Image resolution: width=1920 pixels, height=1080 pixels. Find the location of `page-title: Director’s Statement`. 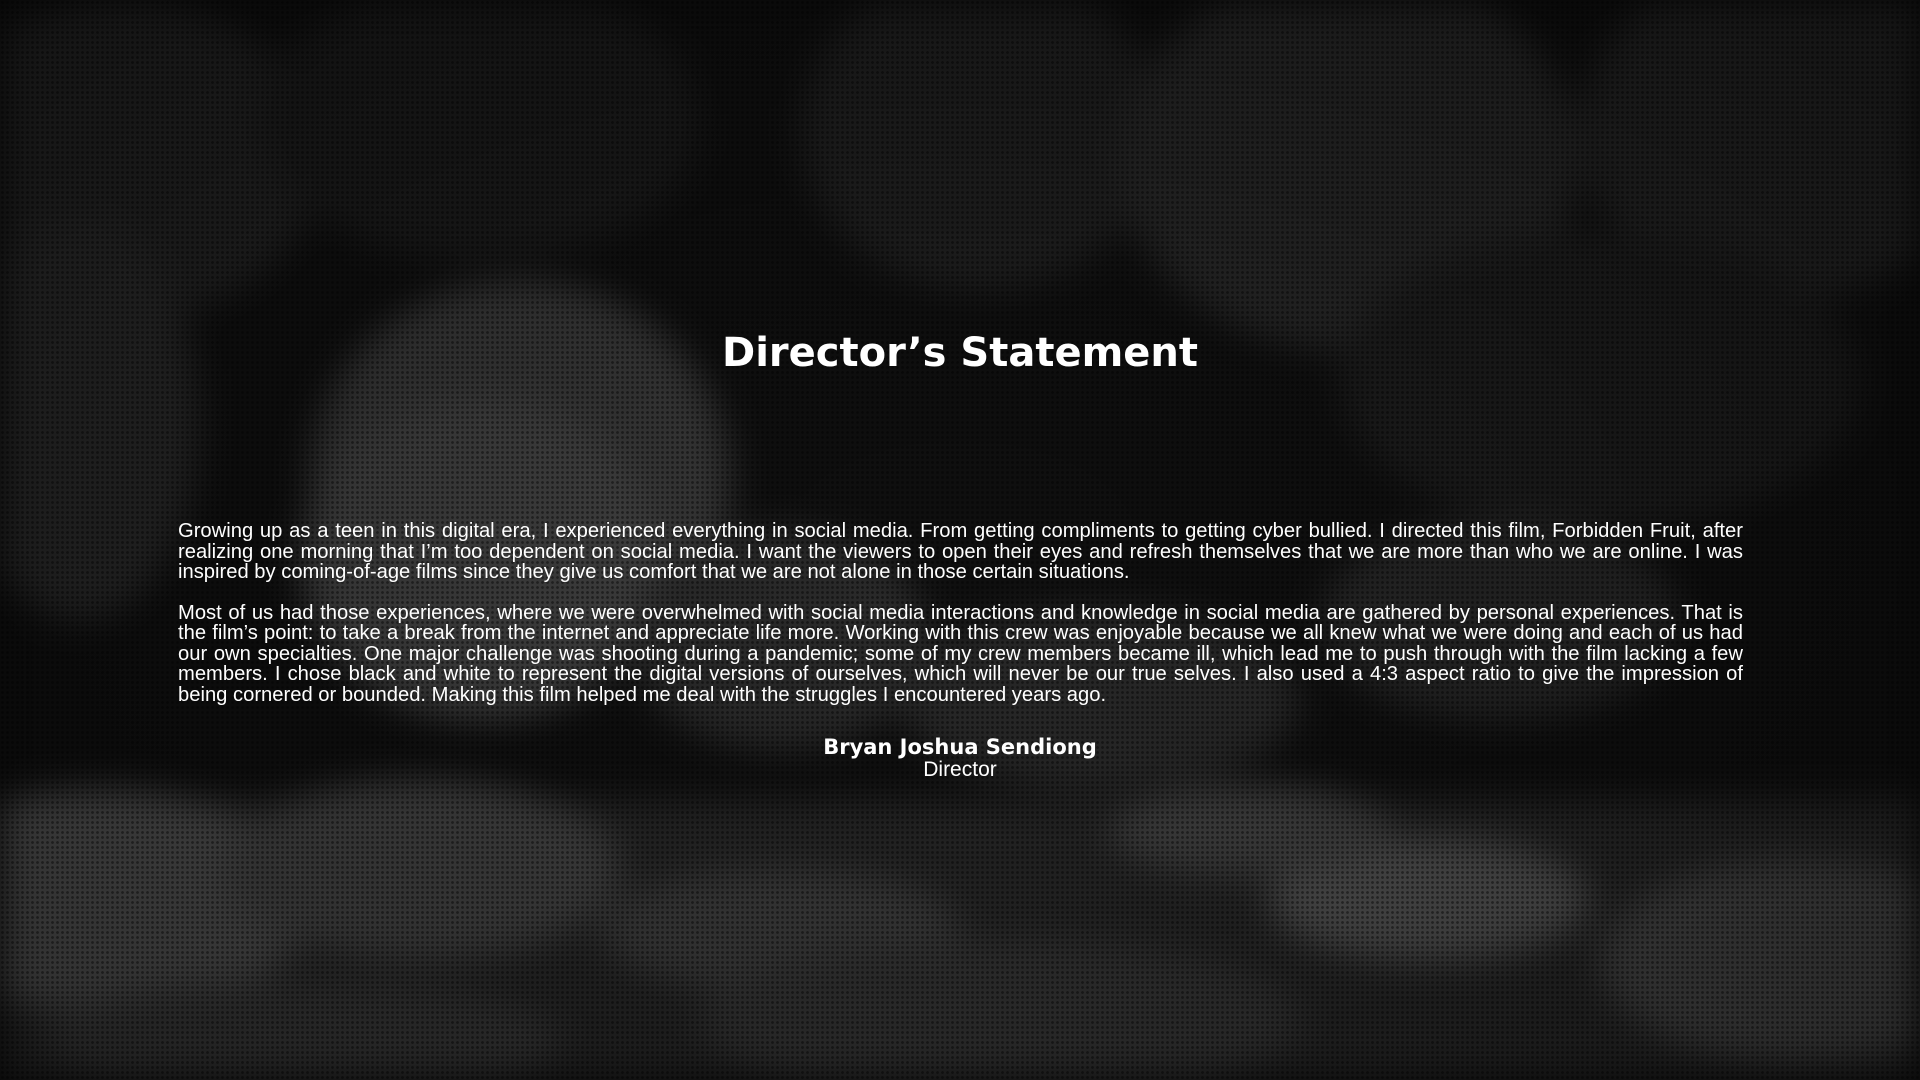

page-title: Director’s Statement is located at coordinates (960, 353).